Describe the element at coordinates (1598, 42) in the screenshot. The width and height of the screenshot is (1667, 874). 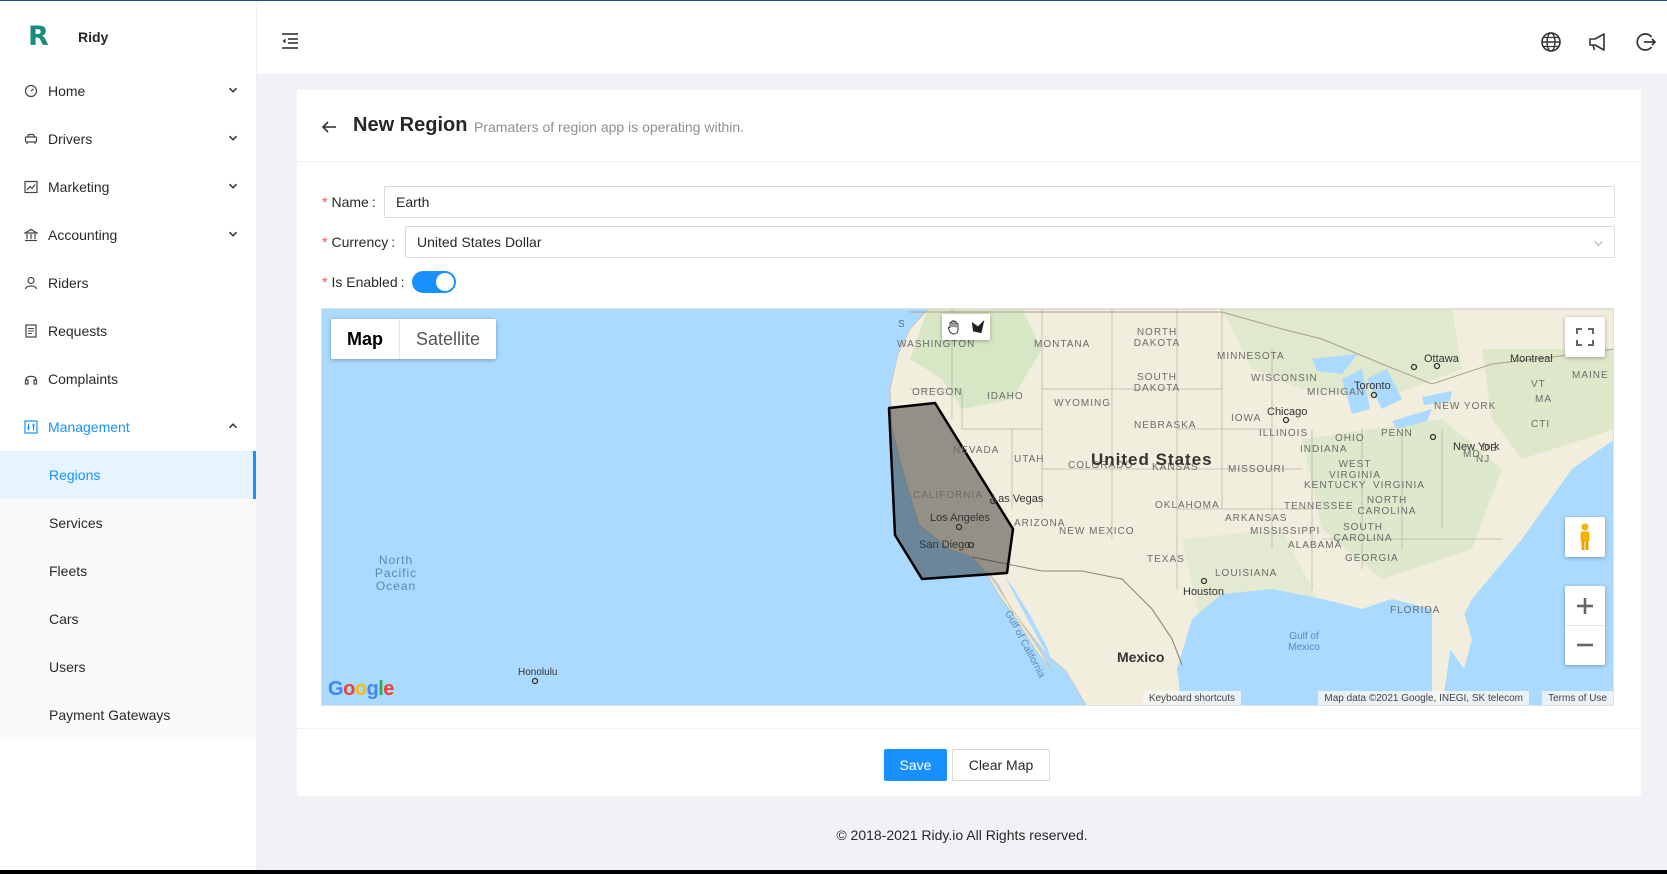
I see `notification-icon` at that location.